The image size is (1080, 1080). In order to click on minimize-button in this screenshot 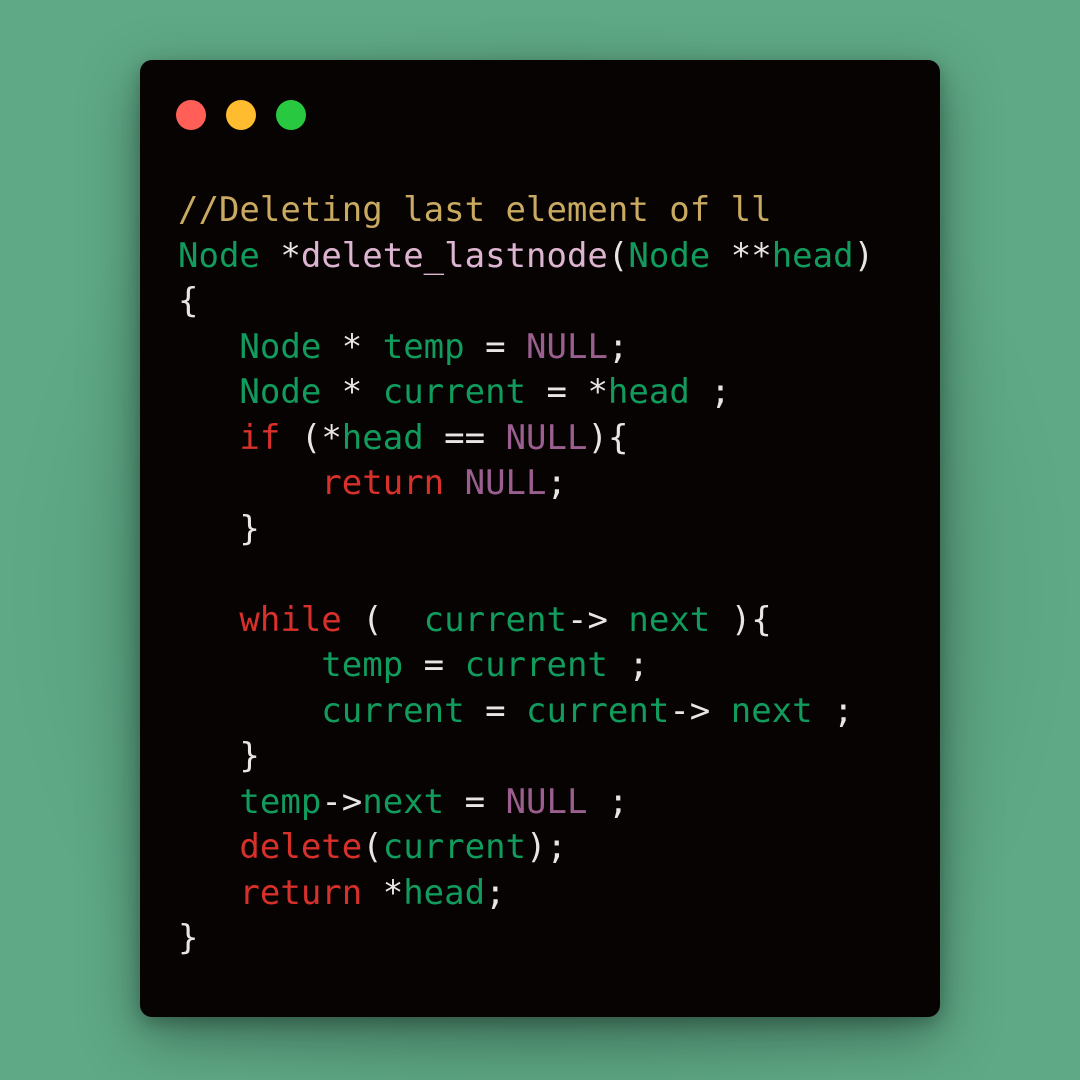, I will do `click(241, 115)`.